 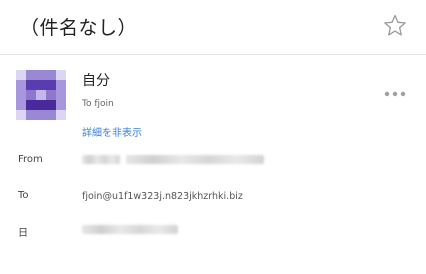 What do you see at coordinates (23, 195) in the screenshot?
I see `to-label: To` at bounding box center [23, 195].